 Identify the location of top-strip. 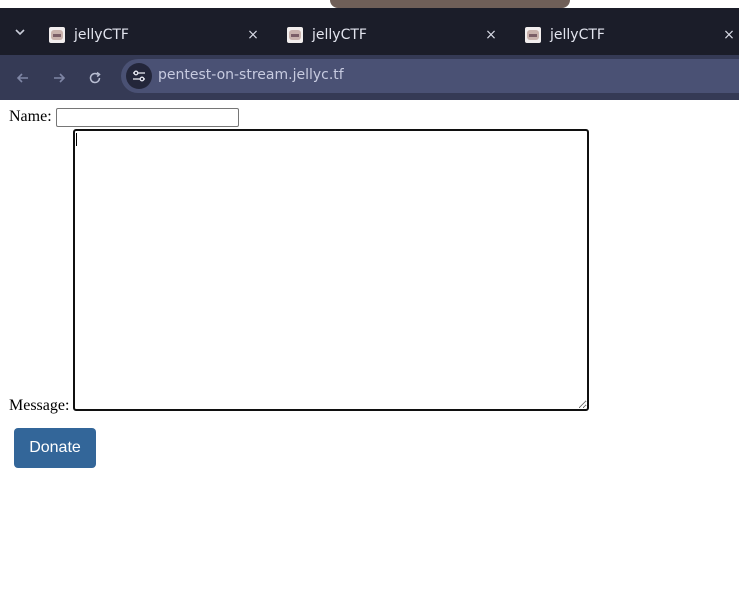
(369, 4).